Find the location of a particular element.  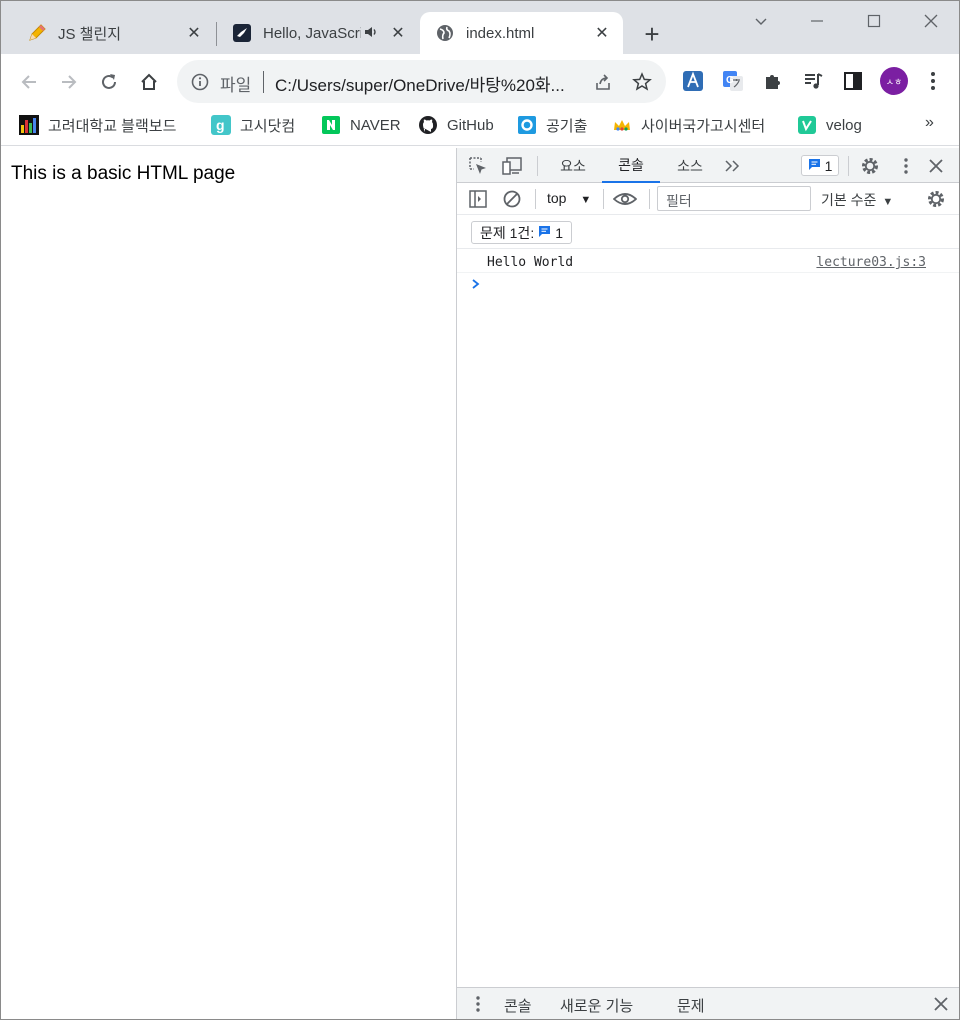

issues-count: 1 is located at coordinates (828, 165).